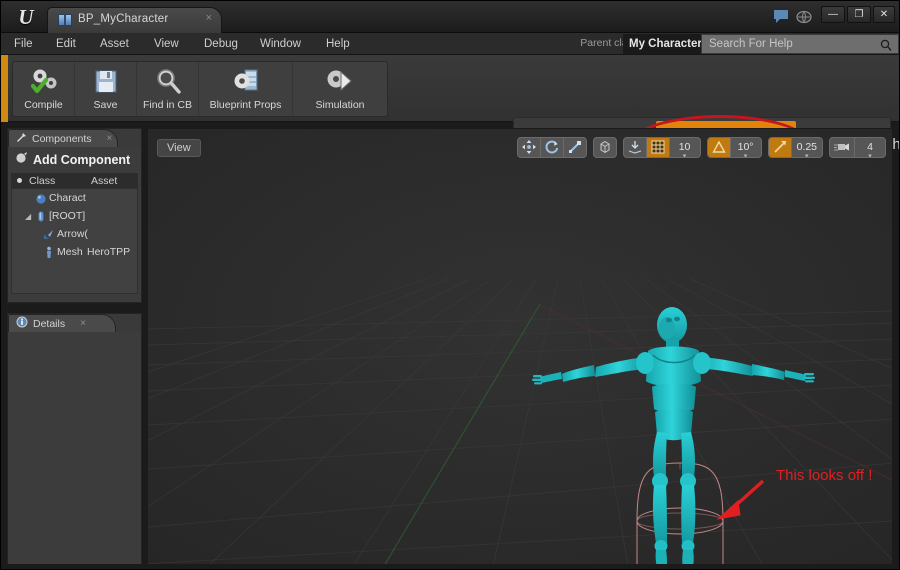 The image size is (900, 570). Describe the element at coordinates (41, 198) in the screenshot. I see `sphere-icon` at that location.